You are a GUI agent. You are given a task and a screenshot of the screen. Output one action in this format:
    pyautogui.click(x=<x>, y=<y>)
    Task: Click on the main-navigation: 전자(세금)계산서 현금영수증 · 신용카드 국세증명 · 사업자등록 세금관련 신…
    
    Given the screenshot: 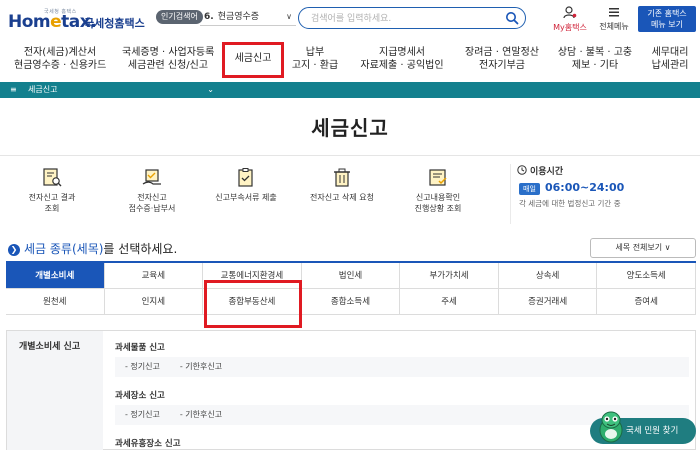 What is the action you would take?
    pyautogui.click(x=350, y=60)
    